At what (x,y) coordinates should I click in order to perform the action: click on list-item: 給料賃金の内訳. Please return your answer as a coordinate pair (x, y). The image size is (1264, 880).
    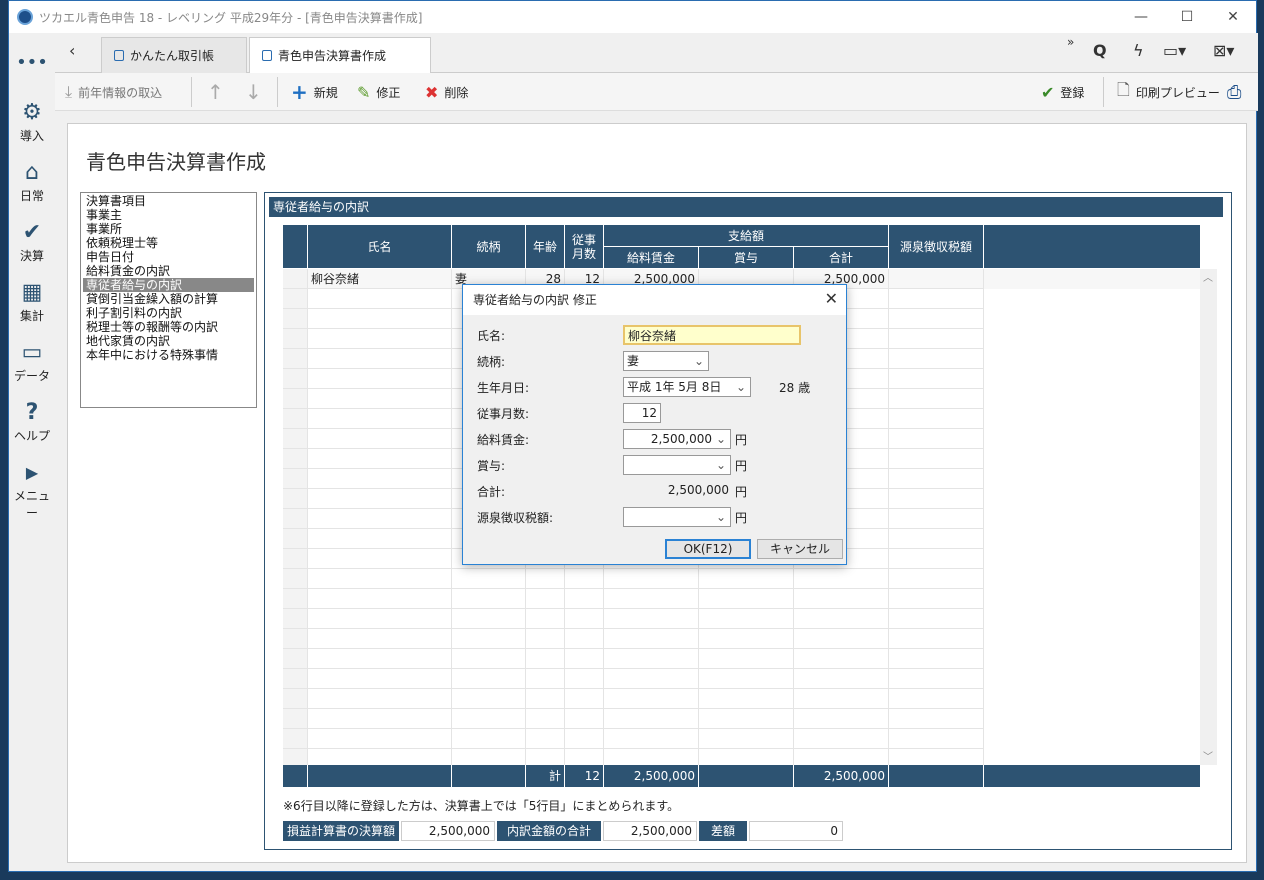
    Looking at the image, I should click on (168, 271).